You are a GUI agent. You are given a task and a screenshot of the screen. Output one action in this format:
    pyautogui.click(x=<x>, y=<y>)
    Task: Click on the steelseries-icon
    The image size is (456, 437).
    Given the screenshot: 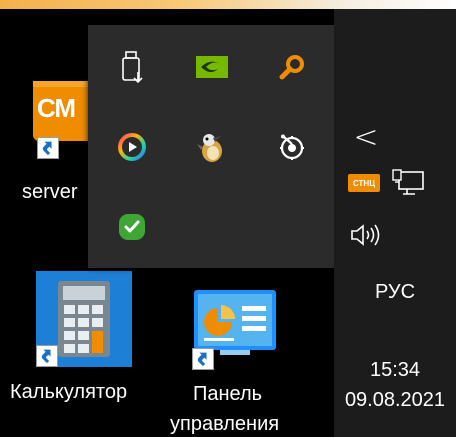 What is the action you would take?
    pyautogui.click(x=292, y=147)
    